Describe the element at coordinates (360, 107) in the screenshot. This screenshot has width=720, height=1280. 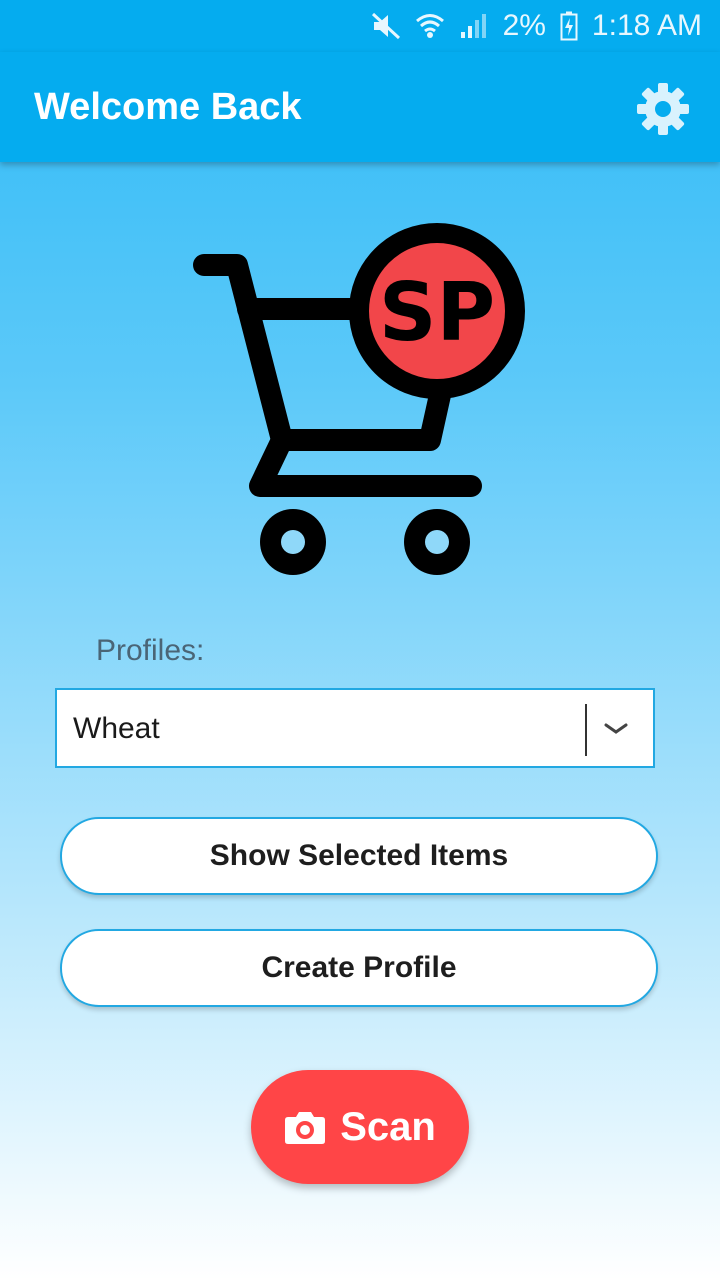
I see `app-bar: Welcome Back` at that location.